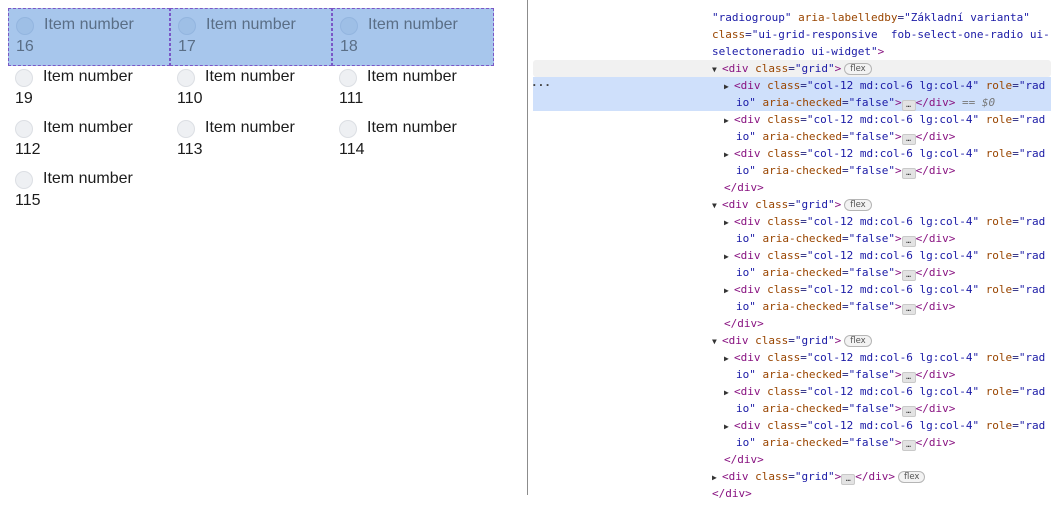 Image resolution: width=1055 pixels, height=510 pixels. Describe the element at coordinates (732, 493) in the screenshot. I see `parent-close-tag: </div>` at that location.